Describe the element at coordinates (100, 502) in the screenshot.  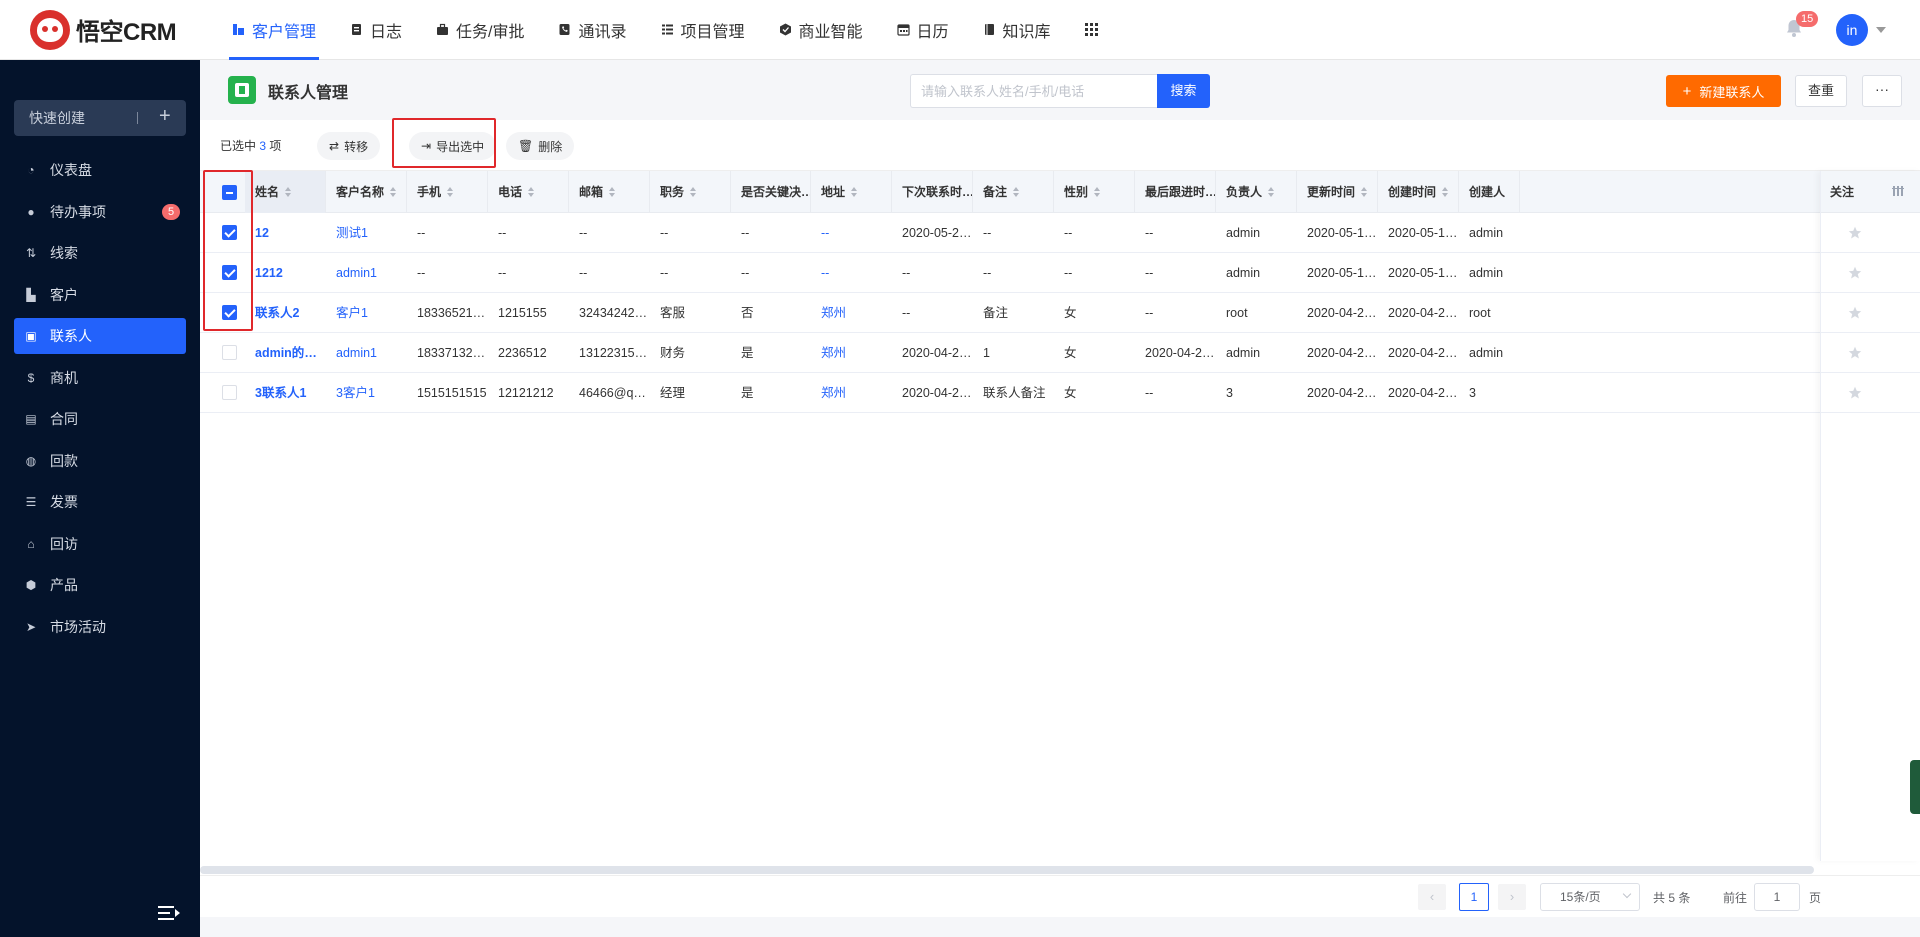
I see `sidebar-item-8: ☰ 发票` at that location.